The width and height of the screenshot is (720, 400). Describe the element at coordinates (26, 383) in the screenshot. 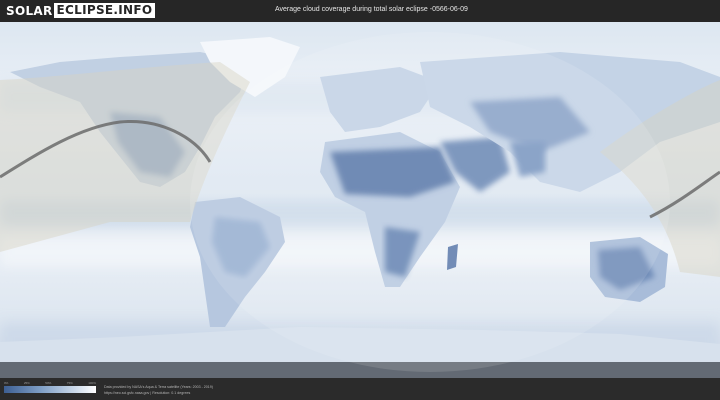

I see `legend-tick-1: 25%` at that location.